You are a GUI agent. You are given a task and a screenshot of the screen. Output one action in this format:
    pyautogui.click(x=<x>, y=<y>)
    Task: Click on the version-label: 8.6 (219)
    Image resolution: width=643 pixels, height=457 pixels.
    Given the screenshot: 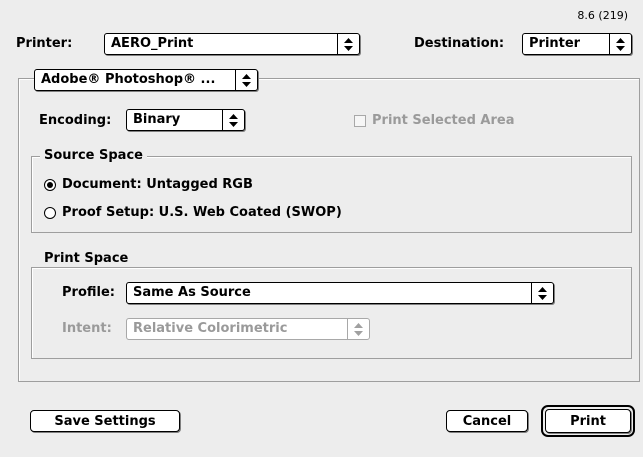 What is the action you would take?
    pyautogui.click(x=602, y=15)
    